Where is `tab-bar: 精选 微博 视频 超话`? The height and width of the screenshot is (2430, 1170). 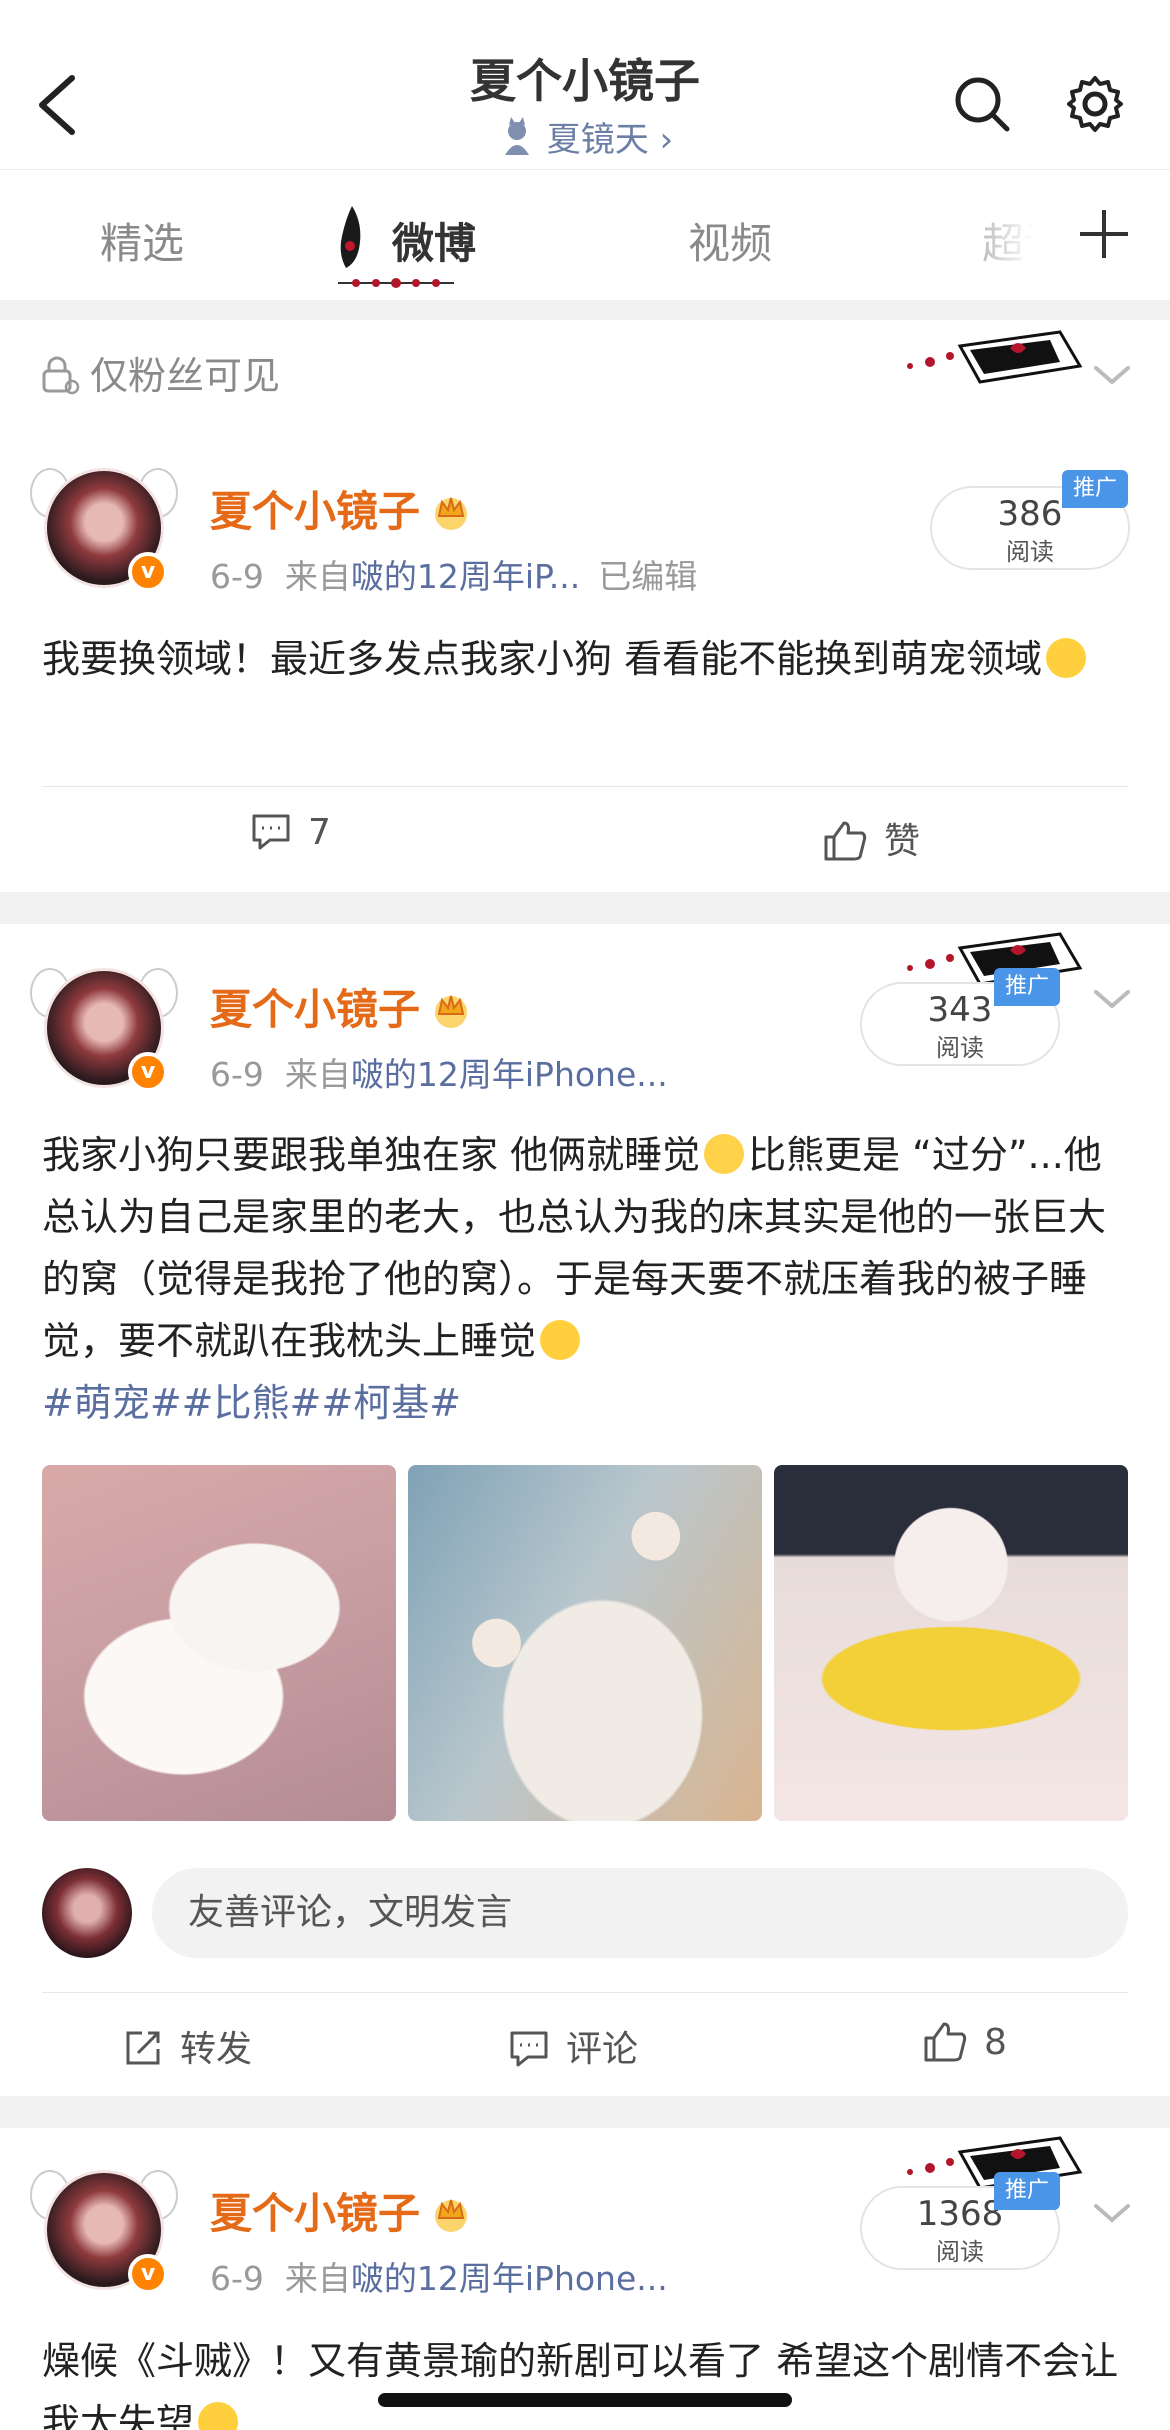
tab-bar: 精选 微博 视频 超话 is located at coordinates (585, 235).